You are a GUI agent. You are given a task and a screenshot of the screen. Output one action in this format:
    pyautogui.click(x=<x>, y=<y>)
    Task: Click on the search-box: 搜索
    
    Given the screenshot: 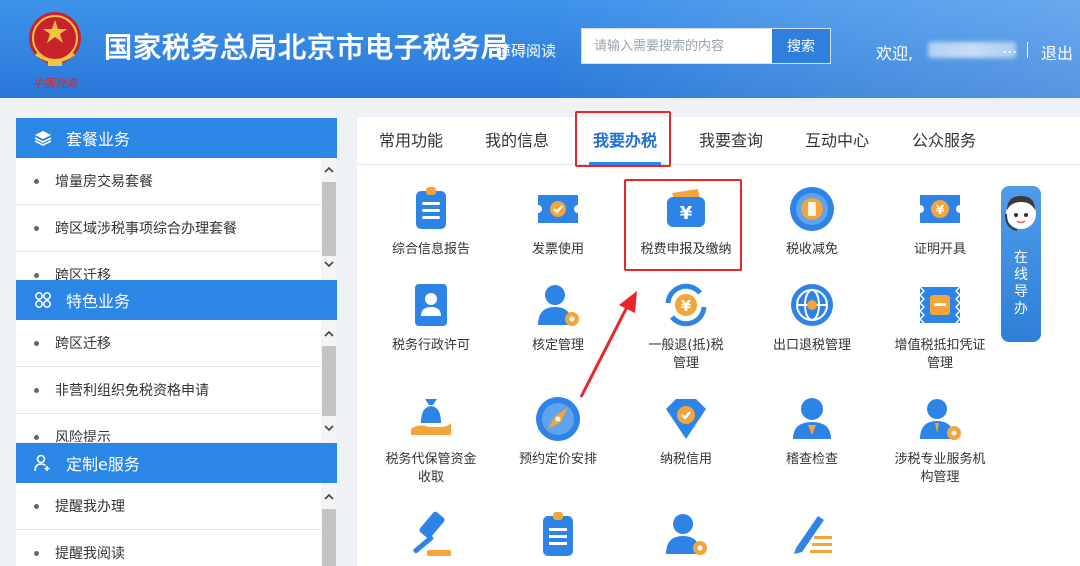 What is the action you would take?
    pyautogui.click(x=706, y=46)
    